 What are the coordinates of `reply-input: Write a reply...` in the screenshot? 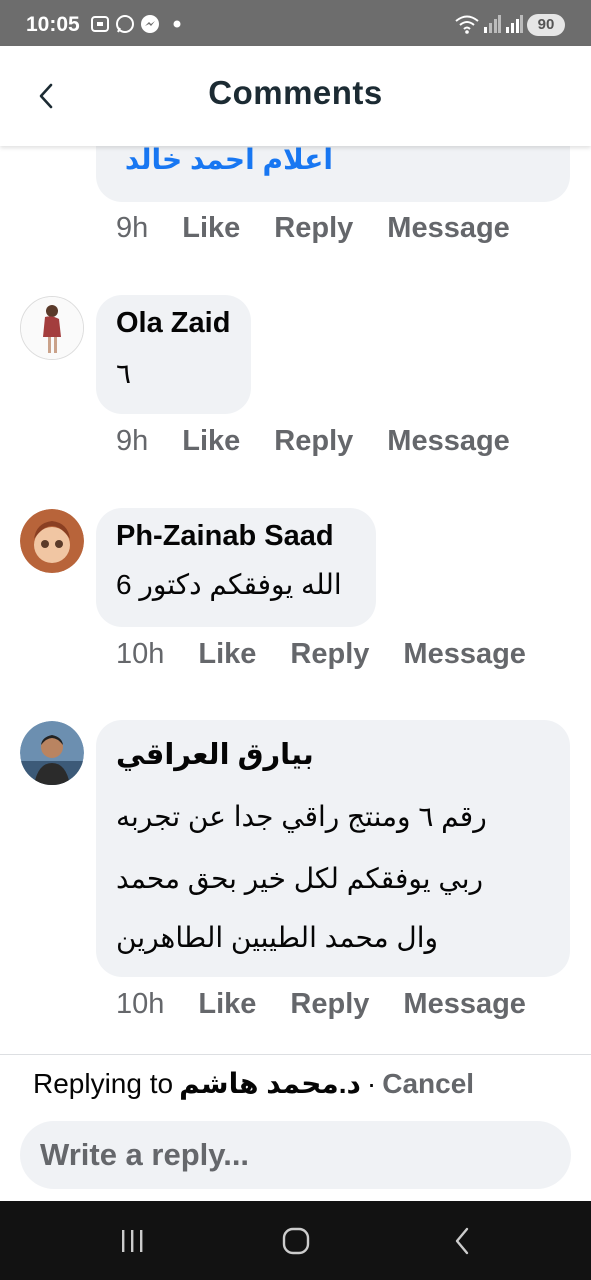 It's located at (295, 1155).